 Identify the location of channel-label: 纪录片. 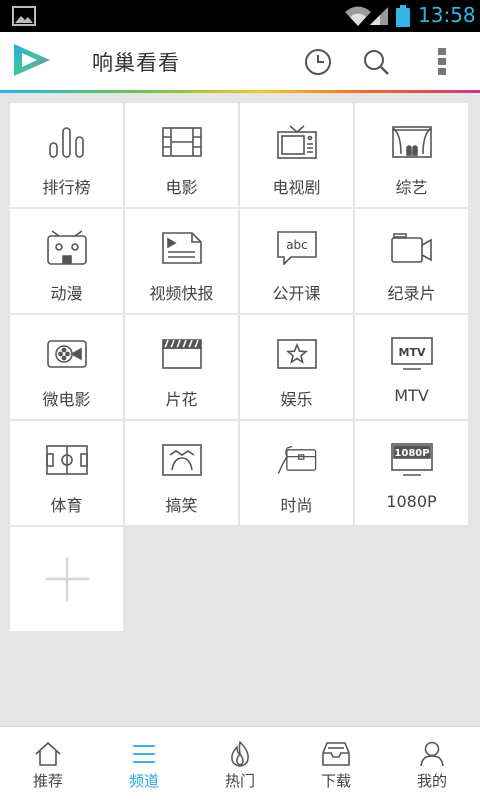
(411, 293).